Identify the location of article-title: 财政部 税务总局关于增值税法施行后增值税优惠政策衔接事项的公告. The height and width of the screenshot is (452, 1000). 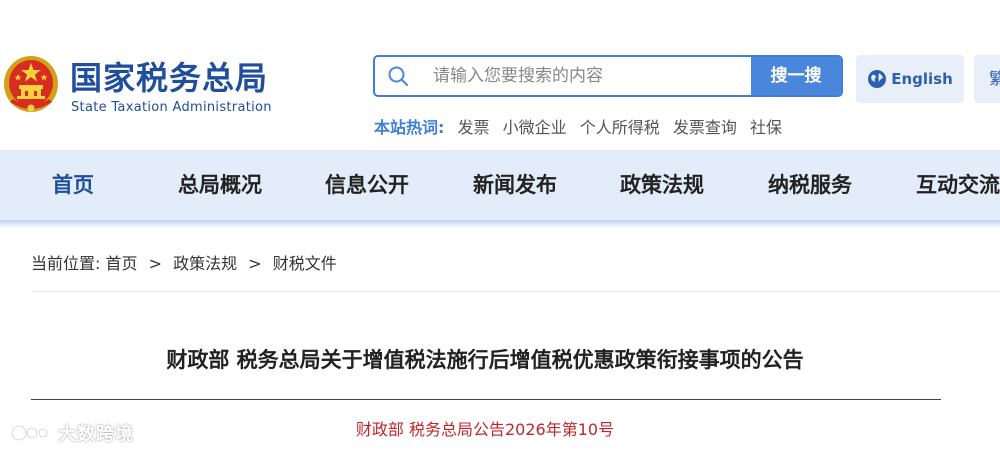
(485, 360).